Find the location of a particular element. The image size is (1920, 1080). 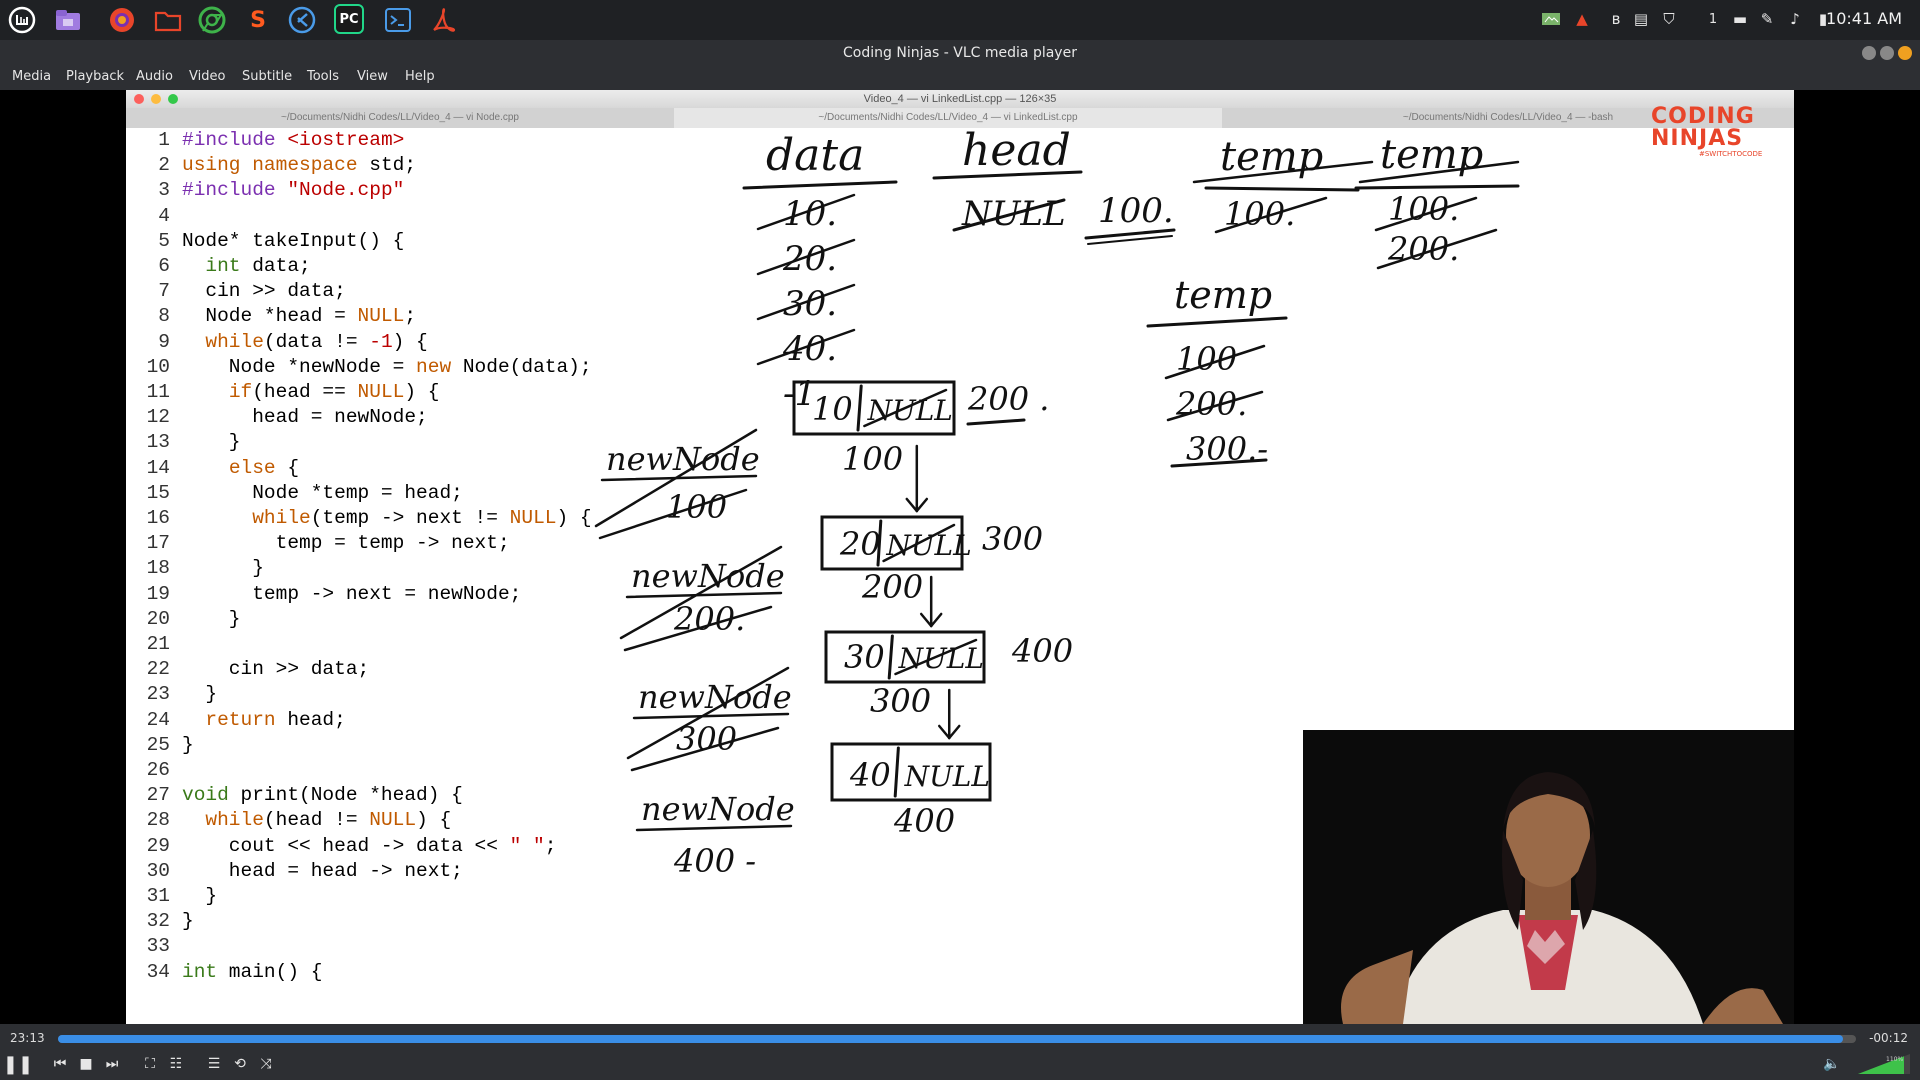

next-button: ⏭ is located at coordinates (112, 1064).